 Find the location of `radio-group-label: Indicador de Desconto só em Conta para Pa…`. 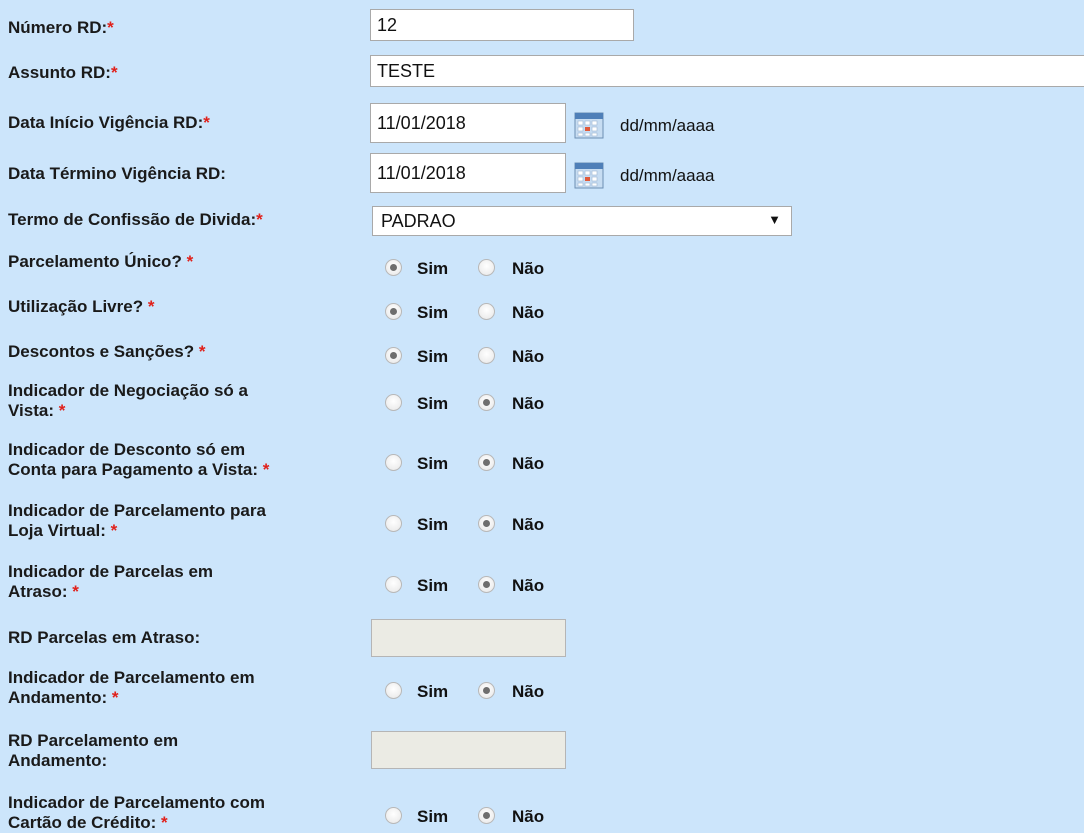

radio-group-label: Indicador de Desconto só em Conta para Pa… is located at coordinates (139, 459).